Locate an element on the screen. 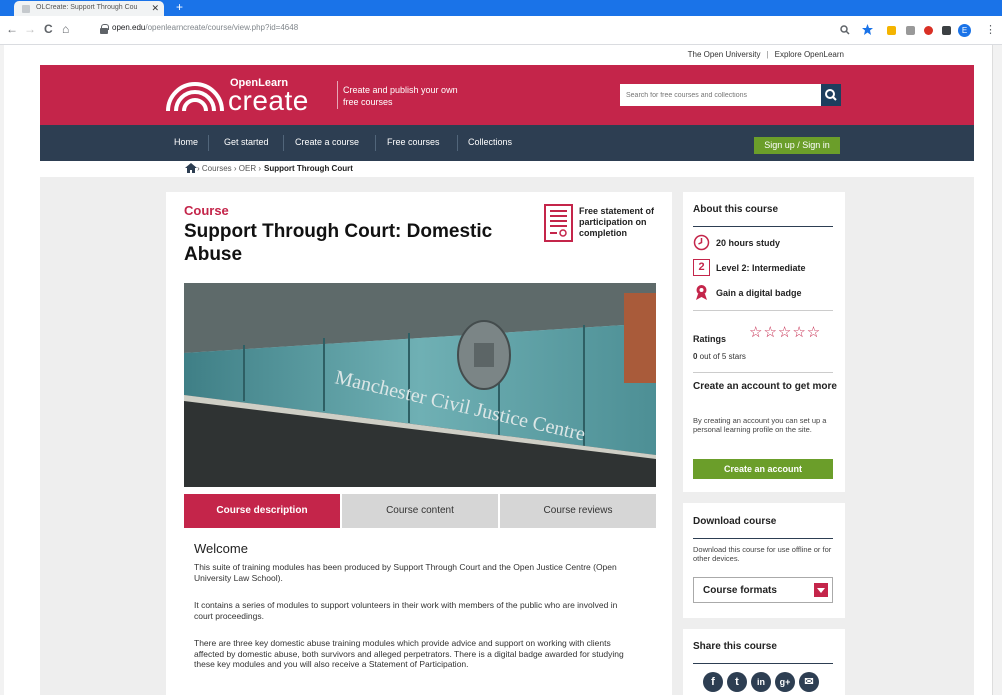 This screenshot has width=1002, height=695. logo-divider is located at coordinates (337, 95).